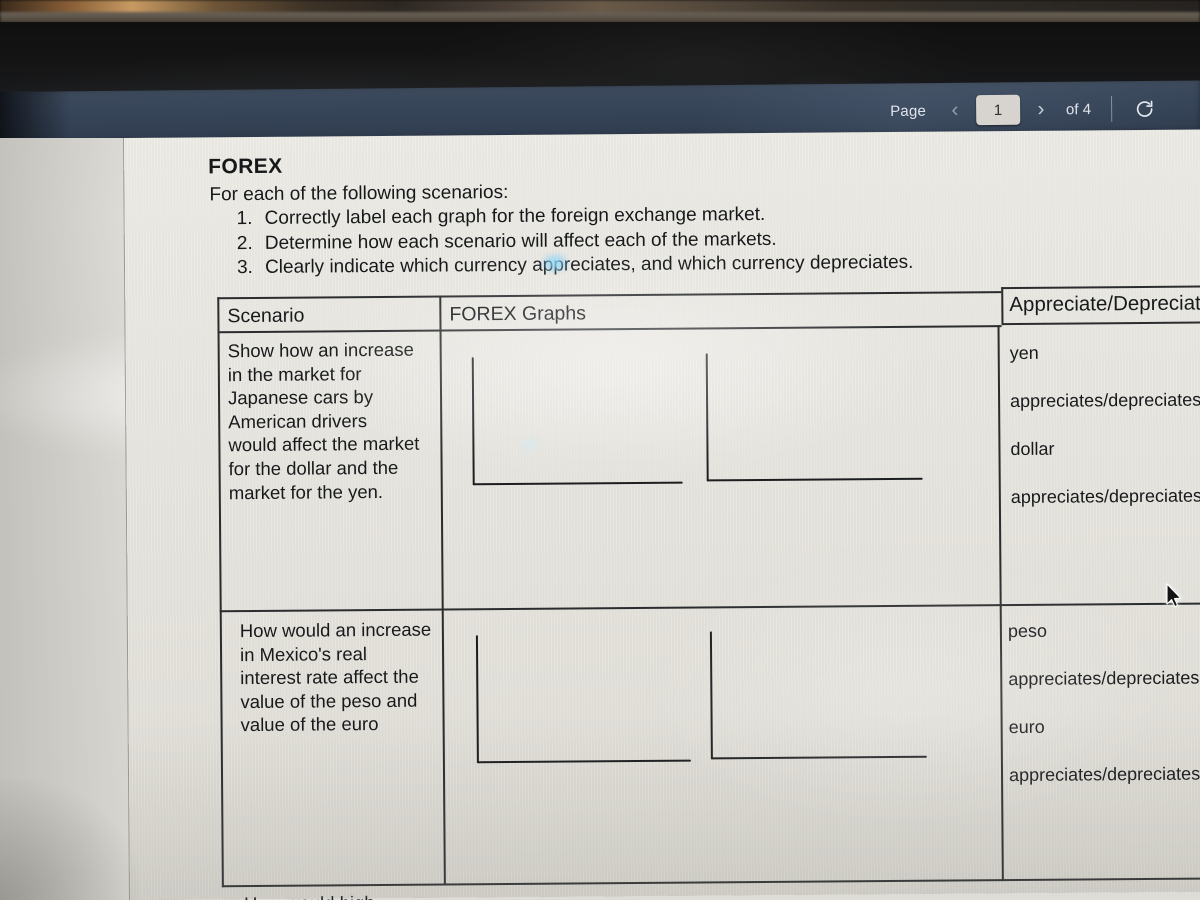 The height and width of the screenshot is (900, 1200). Describe the element at coordinates (1026, 727) in the screenshot. I see `appreciate-depreciate-2-line-3: euro` at that location.